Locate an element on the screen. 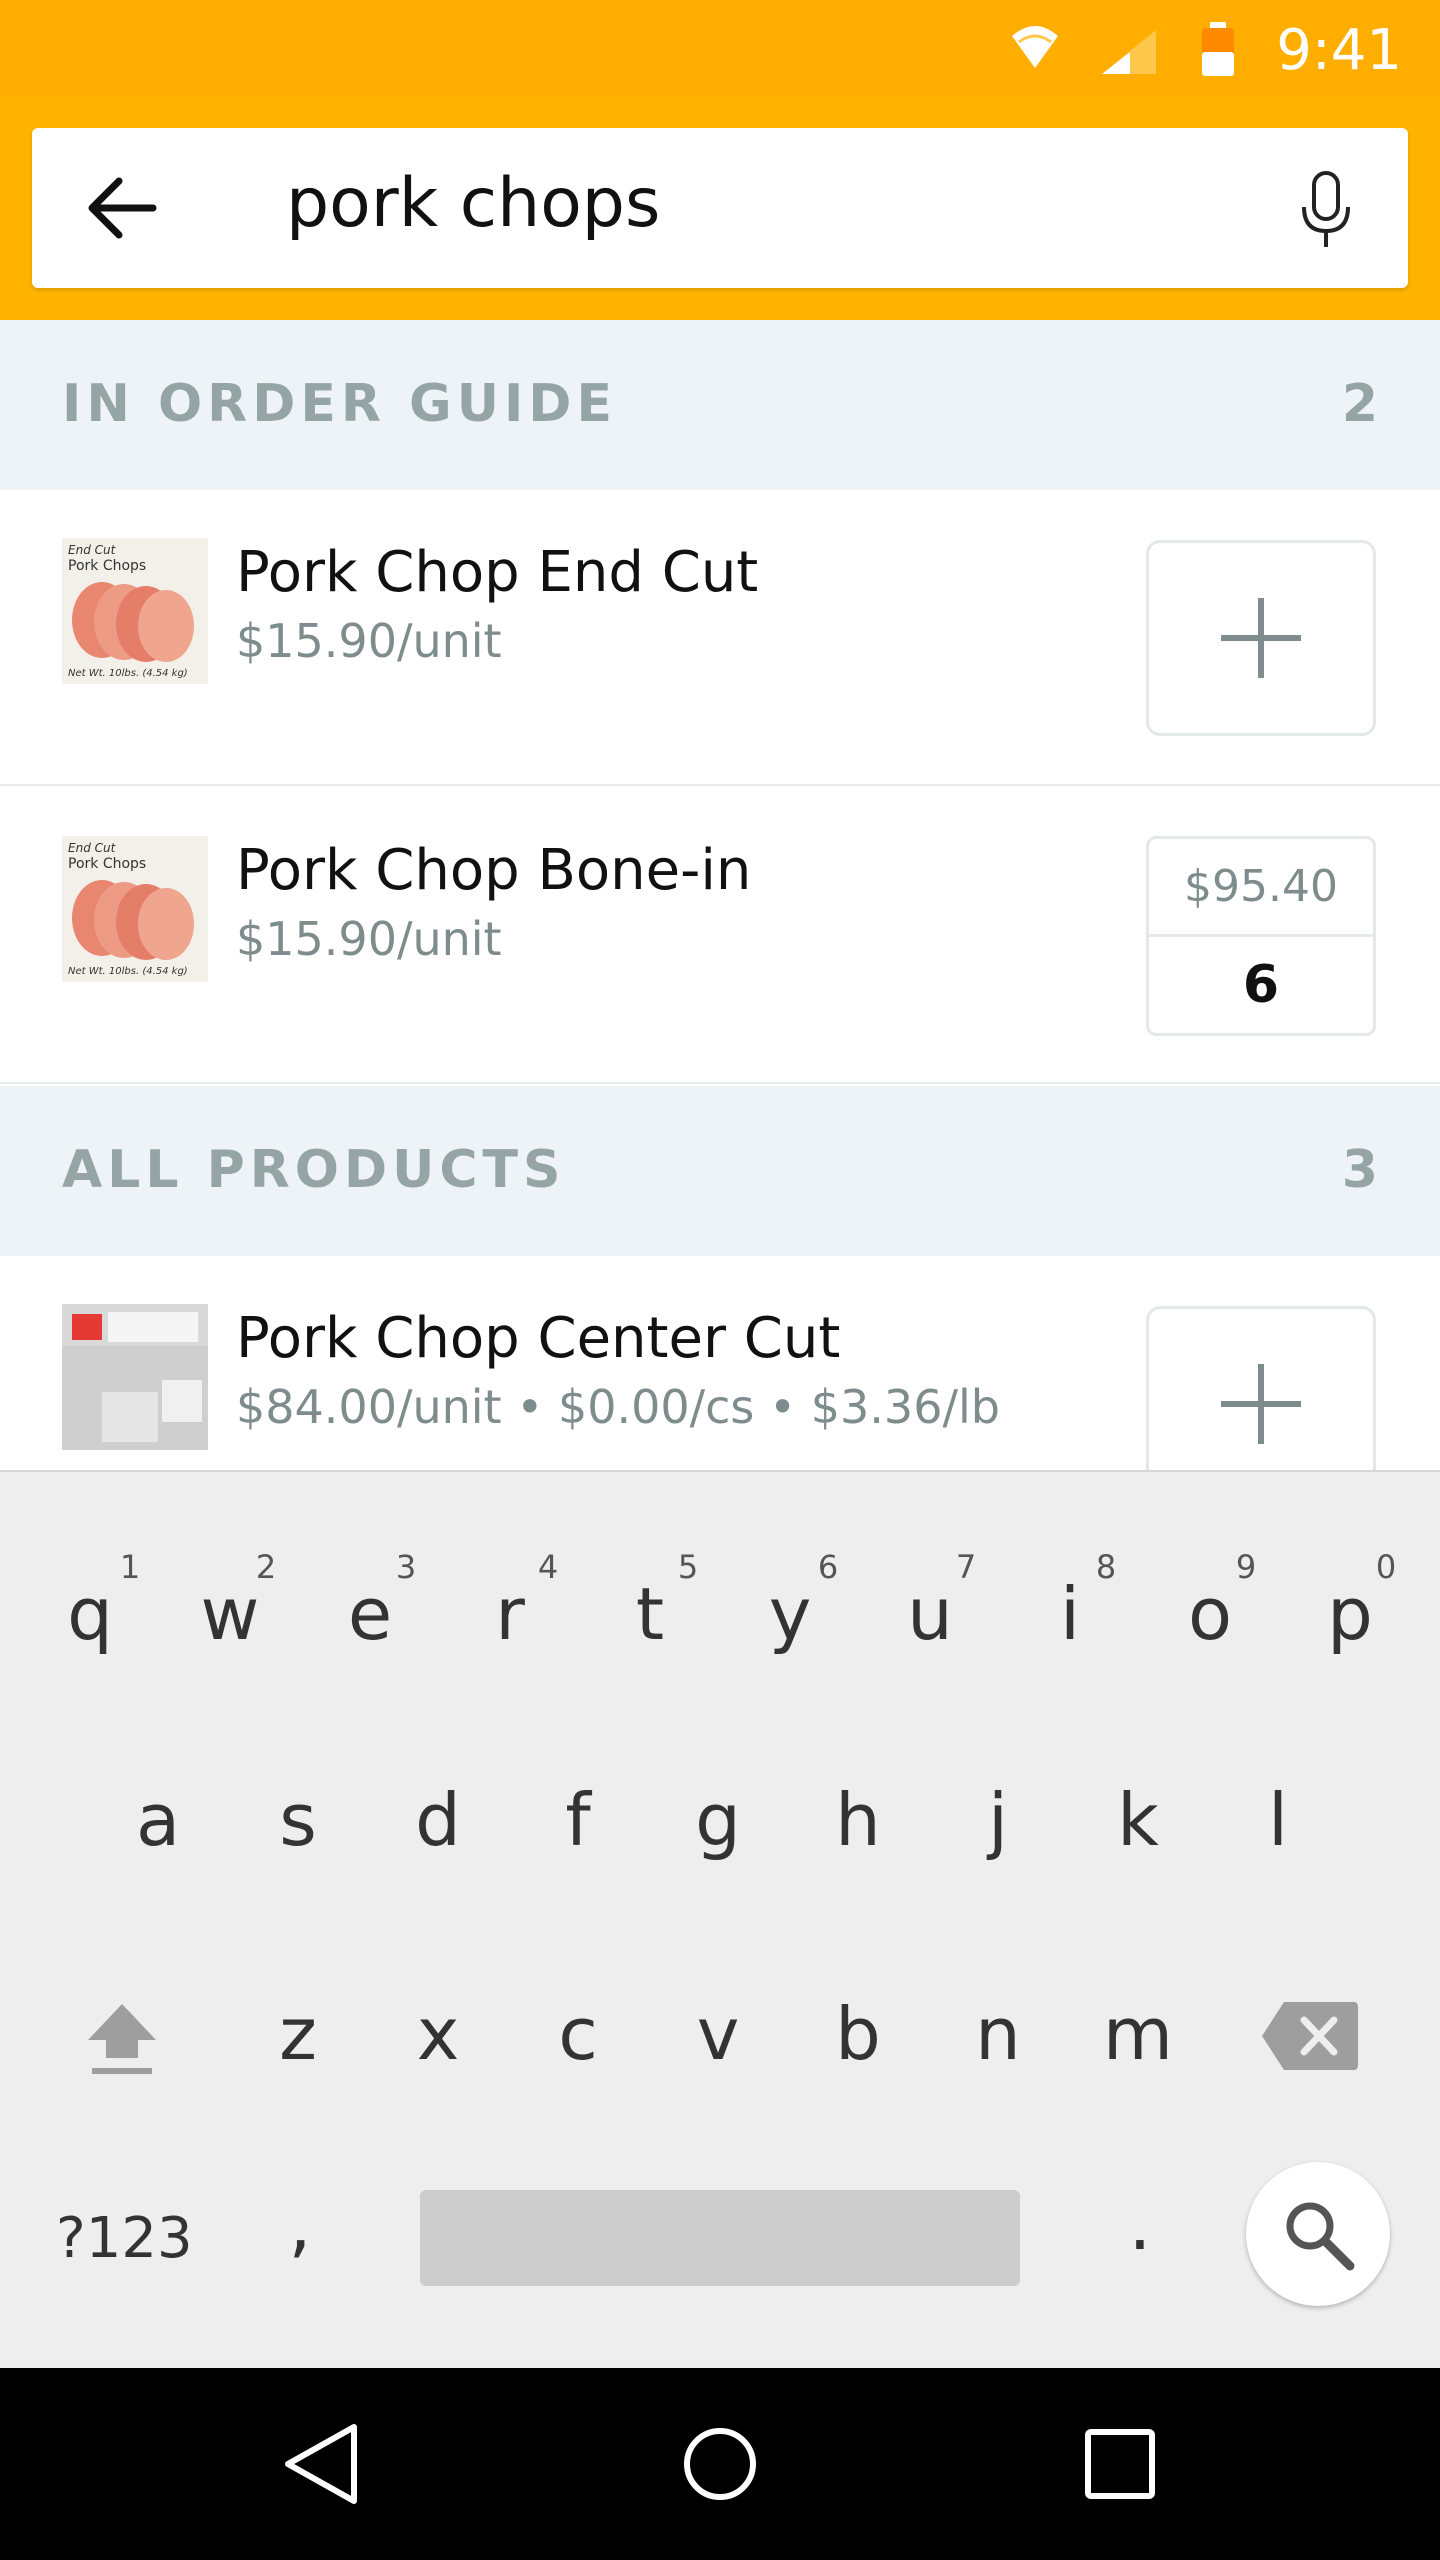 This screenshot has width=1440, height=2560. keyboard-search-button is located at coordinates (1318, 2234).